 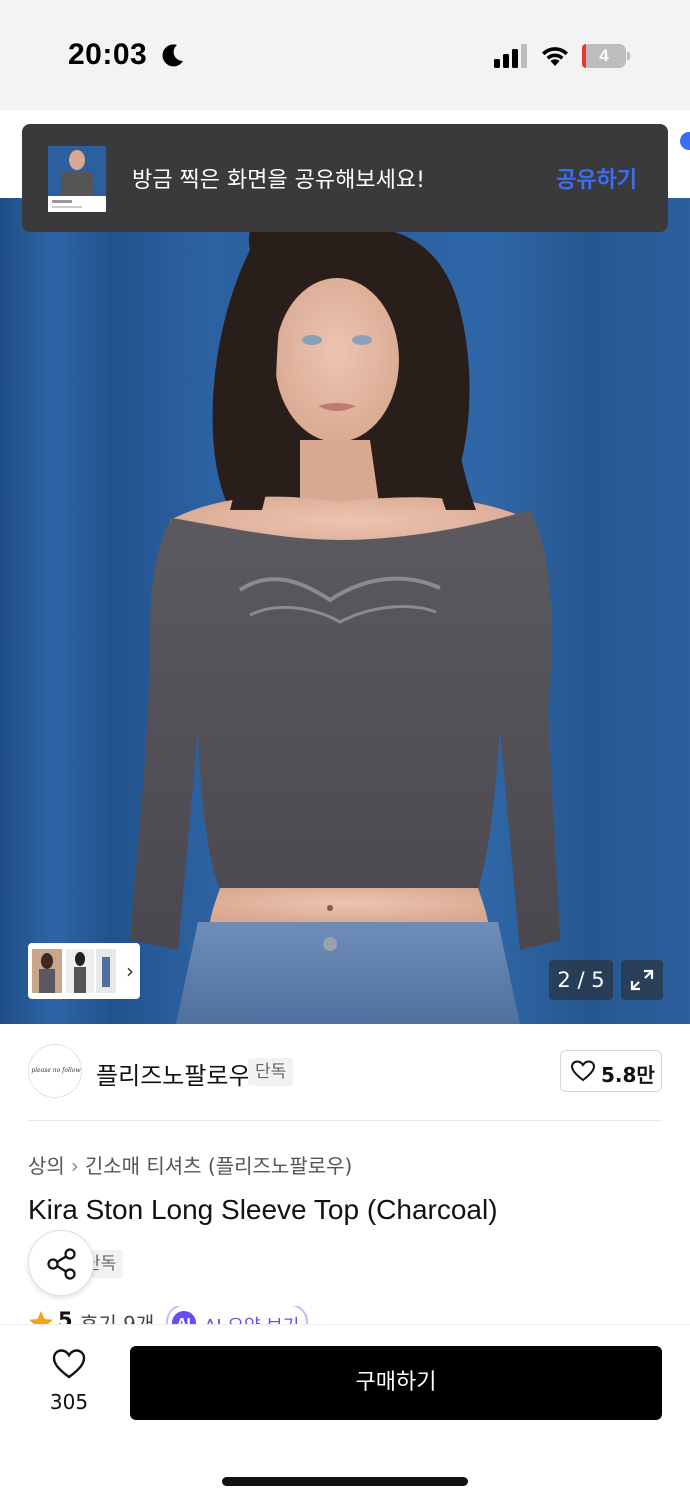 I want to click on expand-button, so click(x=642, y=980).